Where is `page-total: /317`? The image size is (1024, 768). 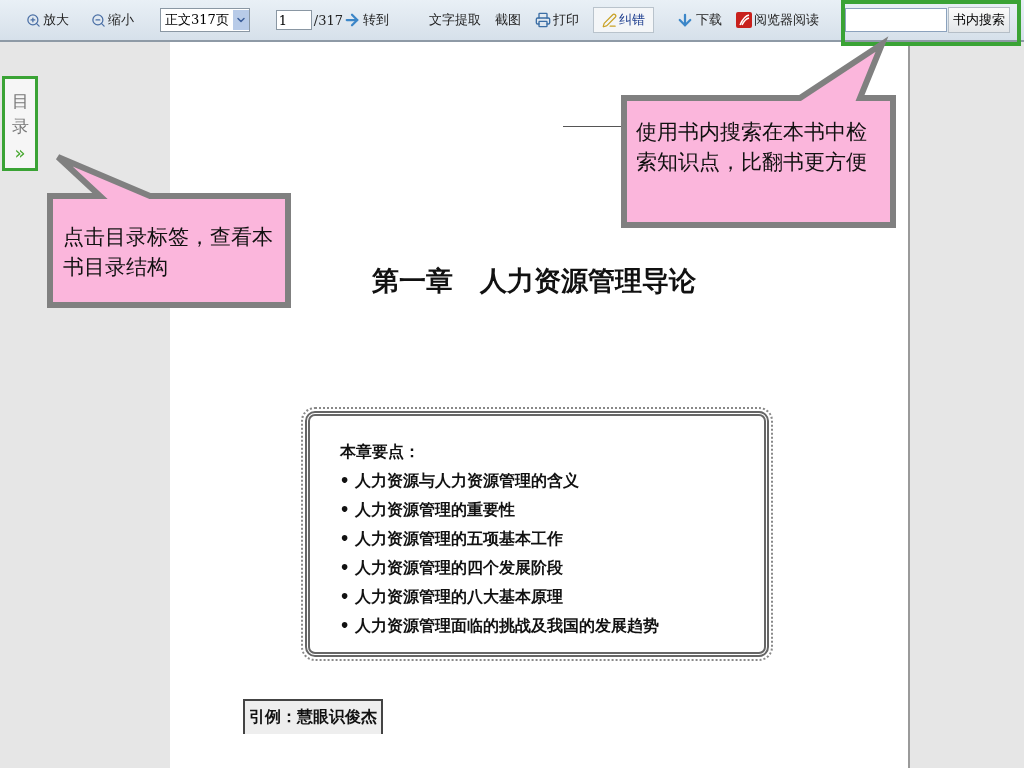 page-total: /317 is located at coordinates (328, 20).